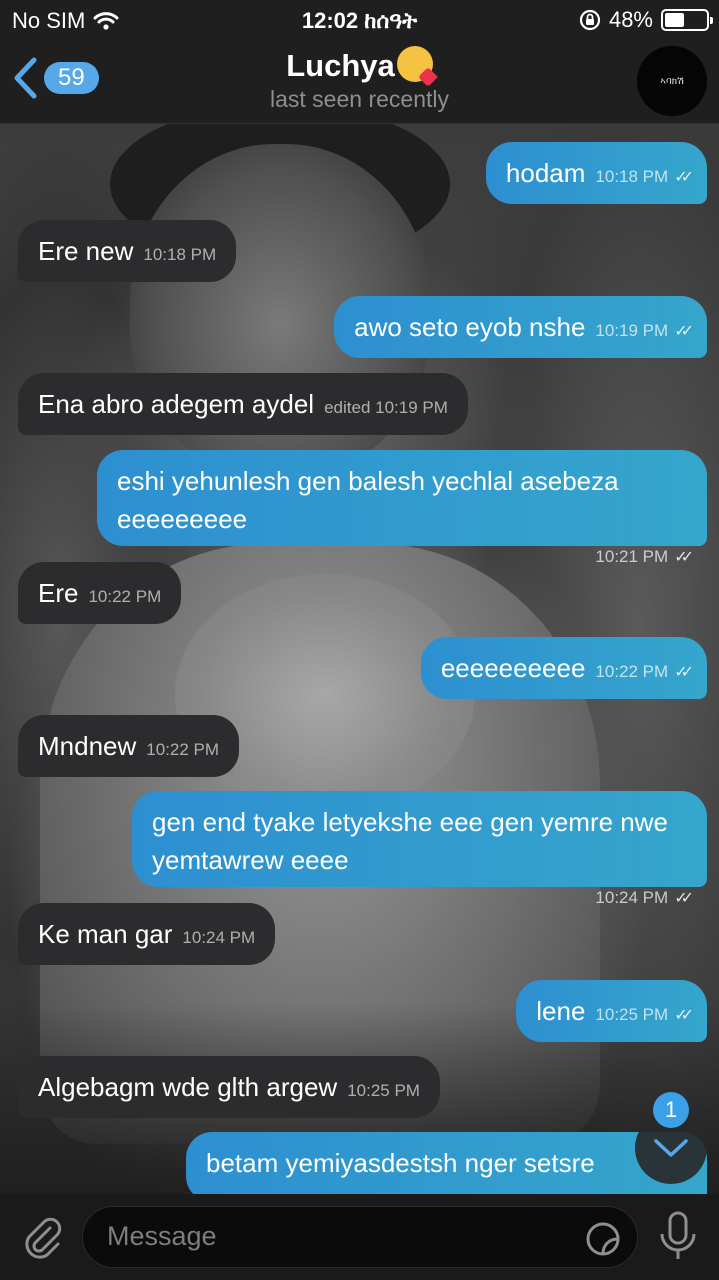 The image size is (719, 1280). I want to click on paperclip-icon, so click(43, 1237).